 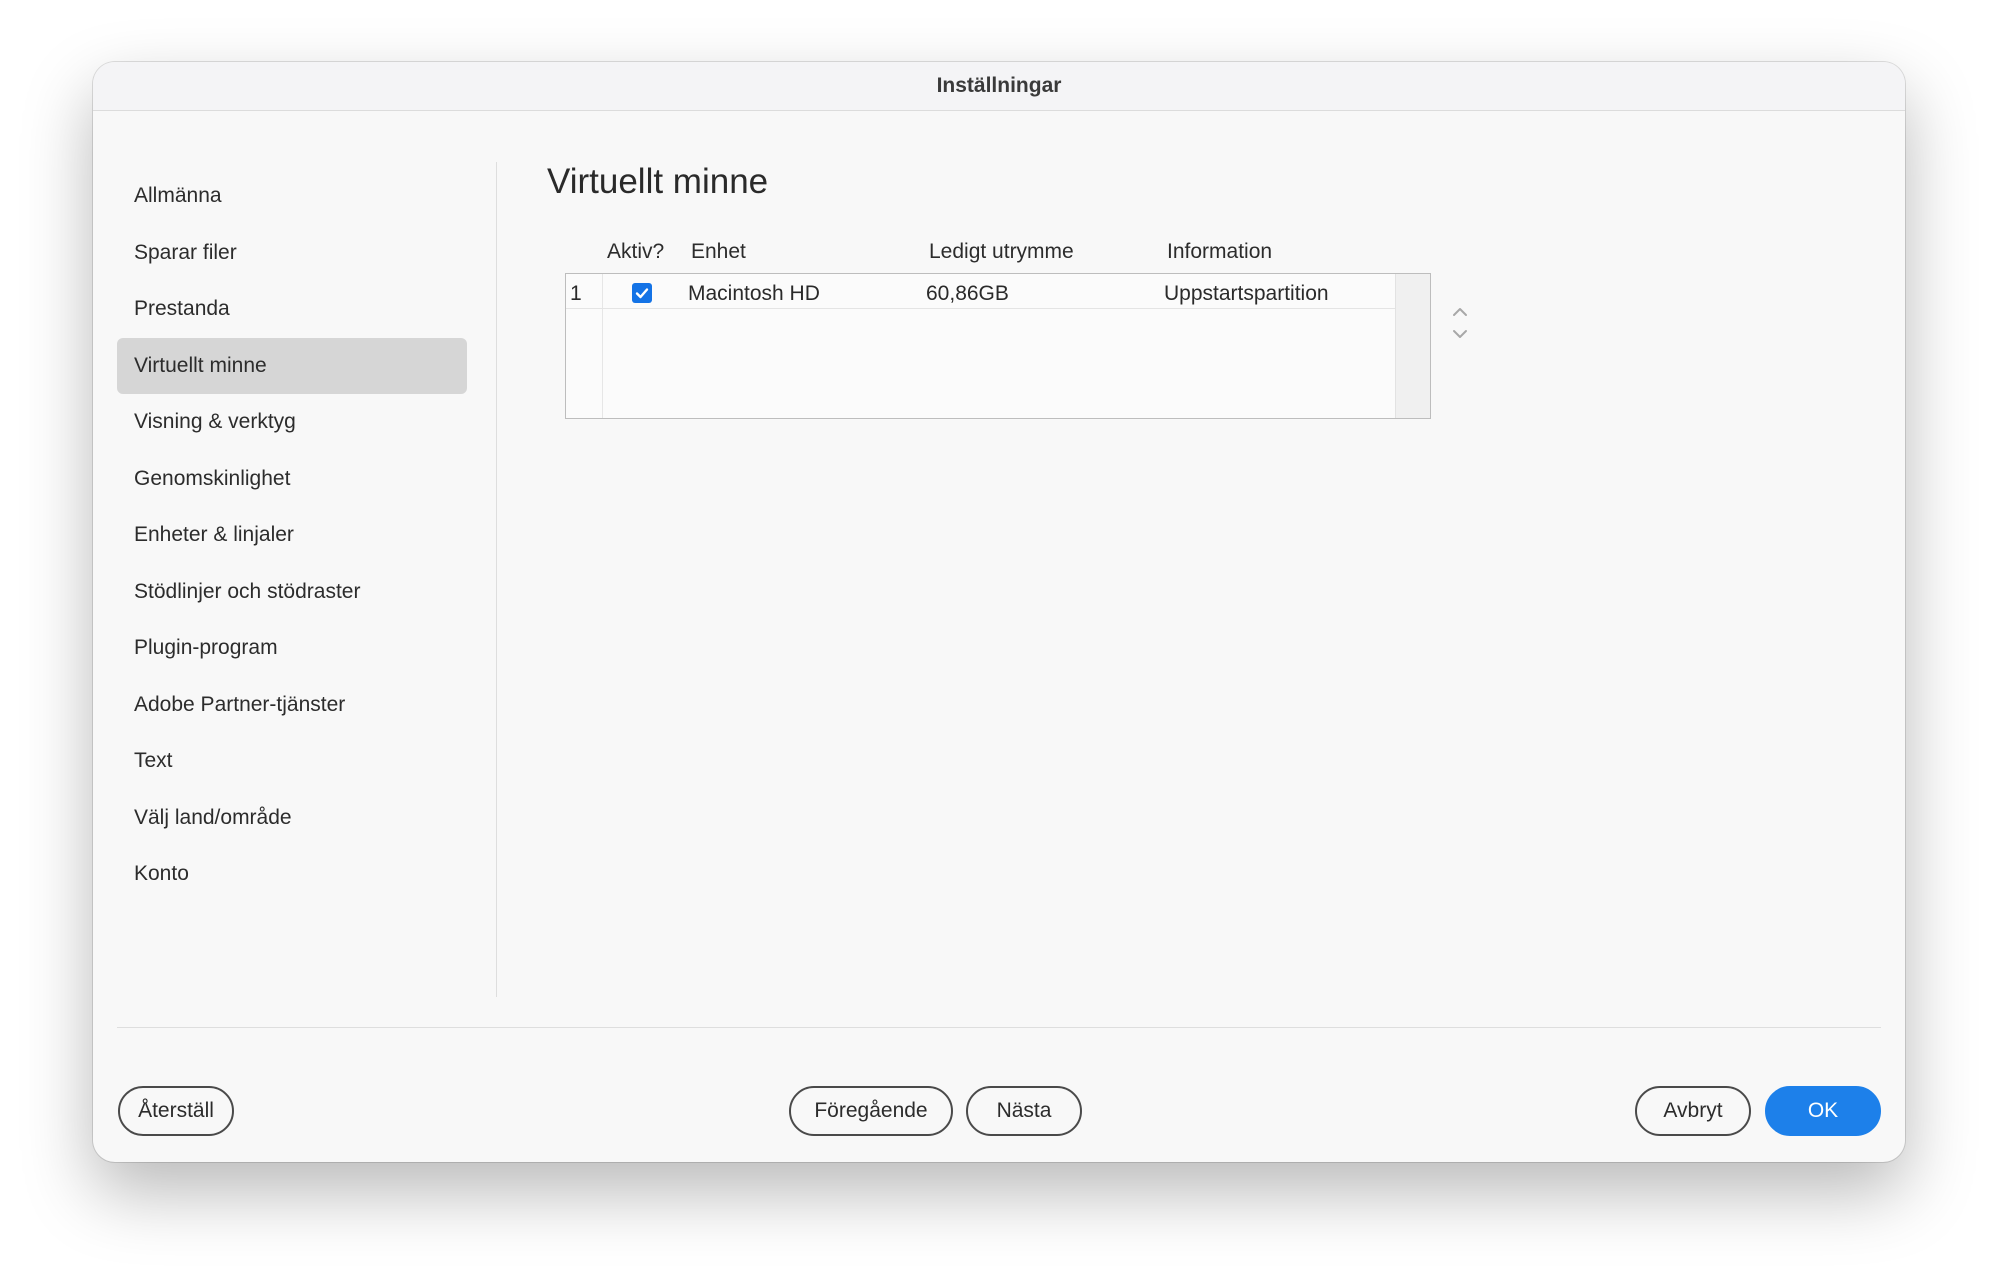 What do you see at coordinates (1460, 324) in the screenshot?
I see `reorder-stepper` at bounding box center [1460, 324].